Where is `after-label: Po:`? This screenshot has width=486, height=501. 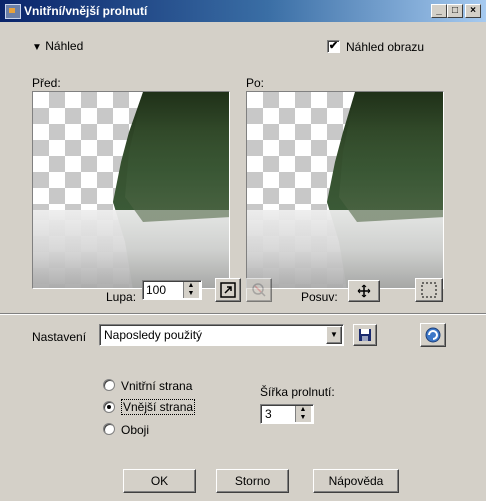 after-label: Po: is located at coordinates (255, 83).